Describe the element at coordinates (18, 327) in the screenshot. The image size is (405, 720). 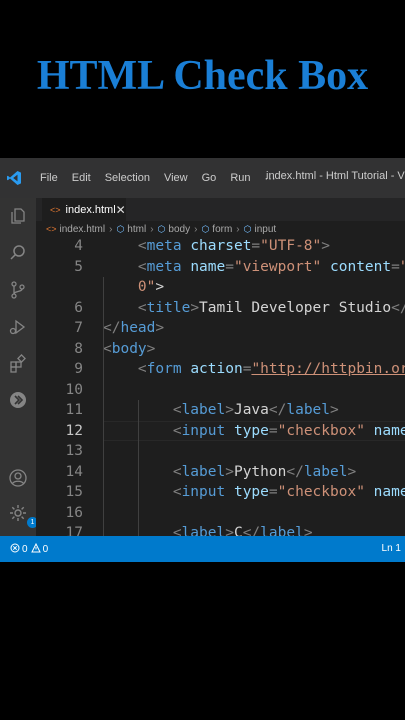
I see `run-debug-icon` at that location.